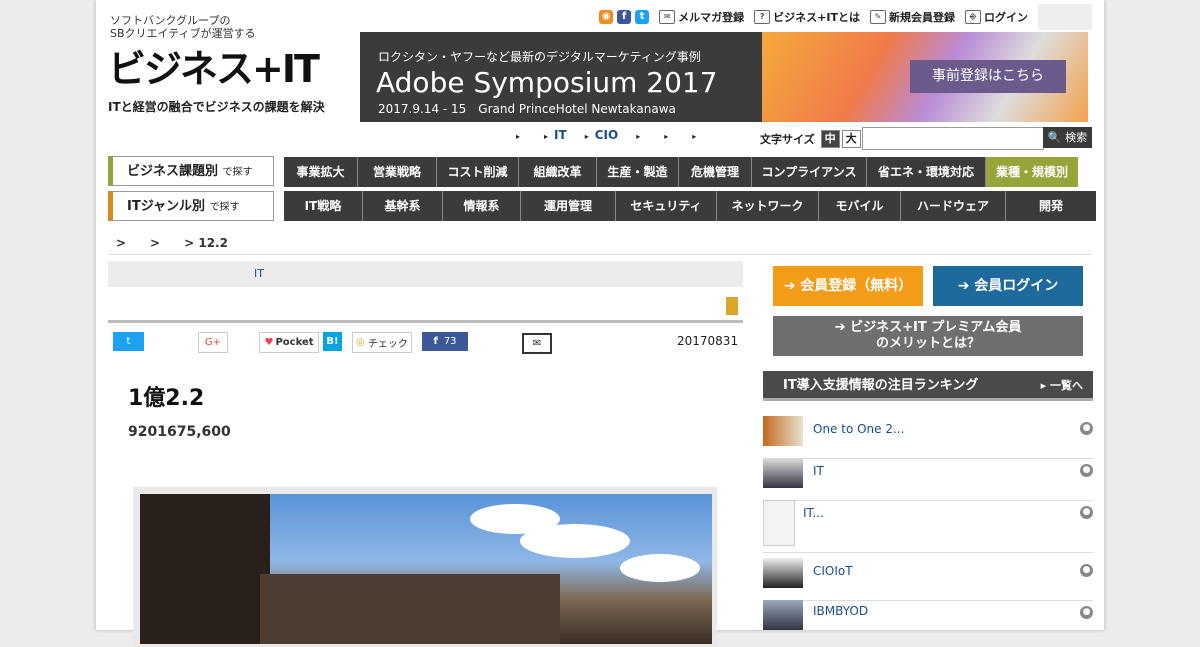  Describe the element at coordinates (878, 17) in the screenshot. I see `pencil-icon: ✎` at that location.